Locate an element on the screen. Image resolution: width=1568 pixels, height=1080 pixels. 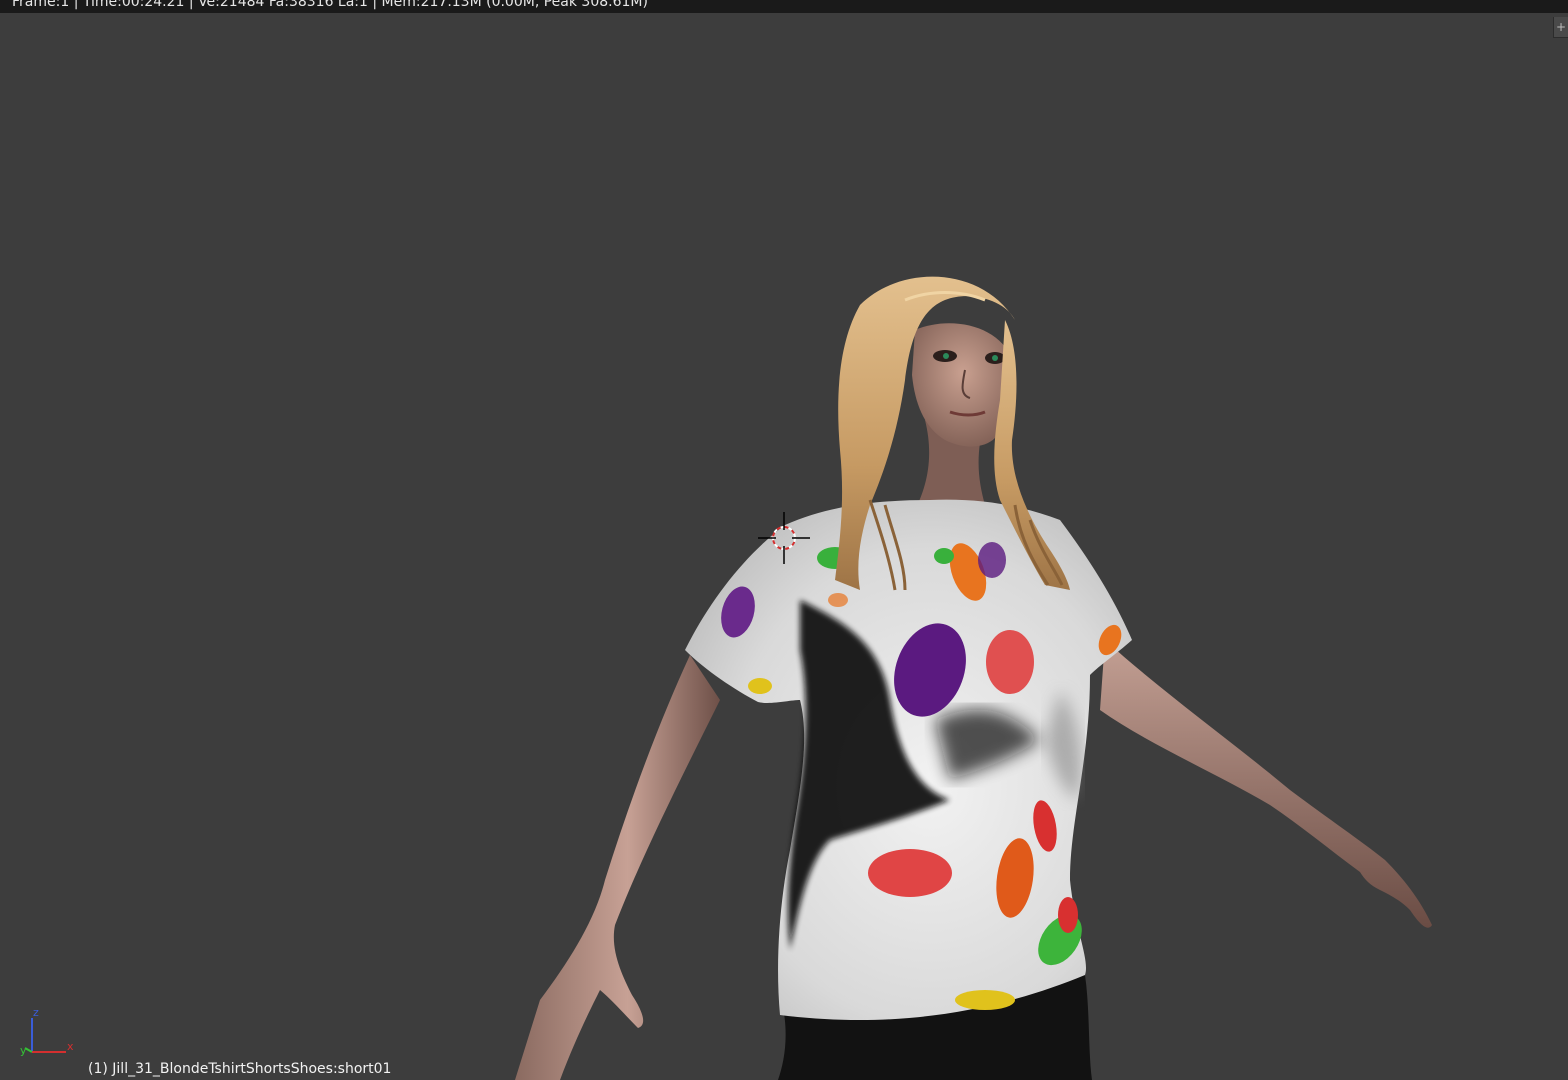
axis-gizmo-icon: z x y is located at coordinates (47, 1031).